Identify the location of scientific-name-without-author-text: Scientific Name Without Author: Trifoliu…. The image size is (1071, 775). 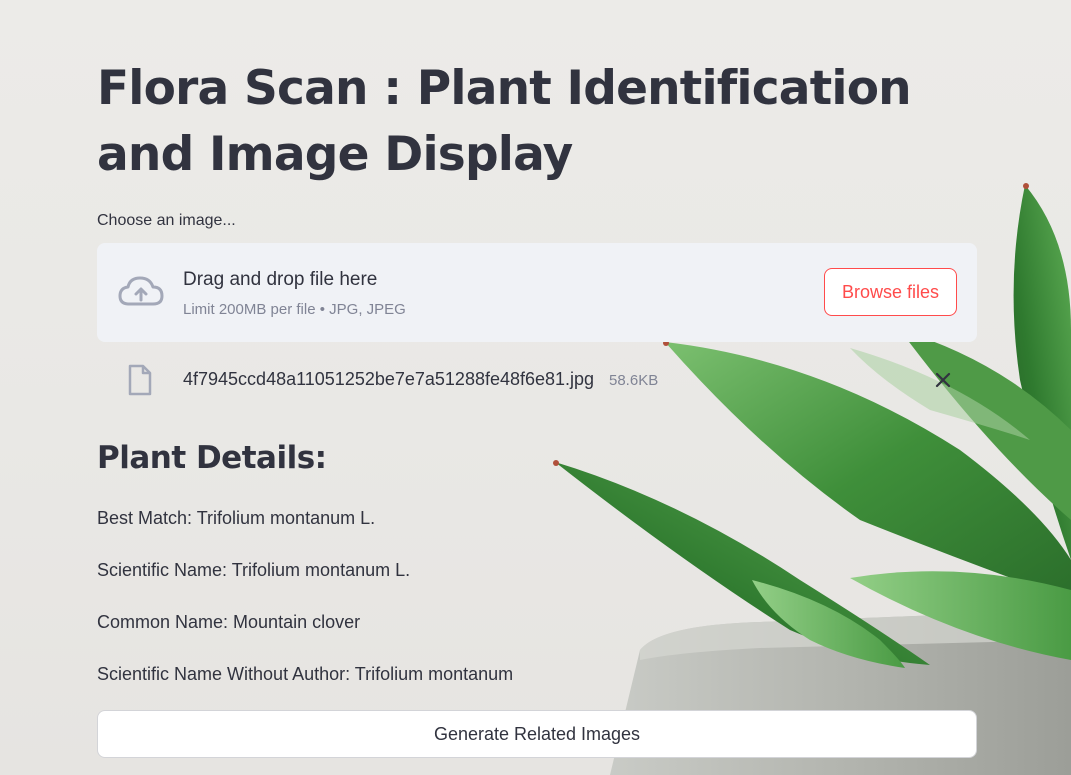
(305, 674).